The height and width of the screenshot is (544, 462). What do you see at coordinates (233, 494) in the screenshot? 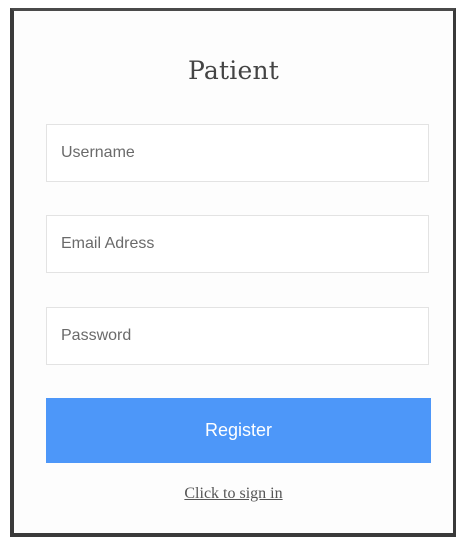
I see `sign-in-link: Click to sign in` at bounding box center [233, 494].